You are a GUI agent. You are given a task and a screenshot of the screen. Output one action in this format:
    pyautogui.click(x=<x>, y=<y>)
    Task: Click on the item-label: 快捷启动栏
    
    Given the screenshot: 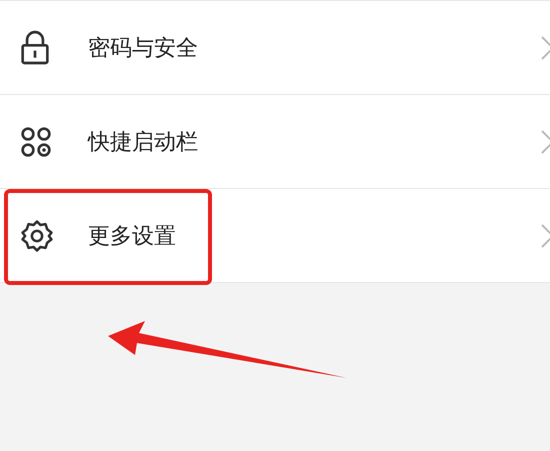 What is the action you would take?
    pyautogui.click(x=143, y=142)
    